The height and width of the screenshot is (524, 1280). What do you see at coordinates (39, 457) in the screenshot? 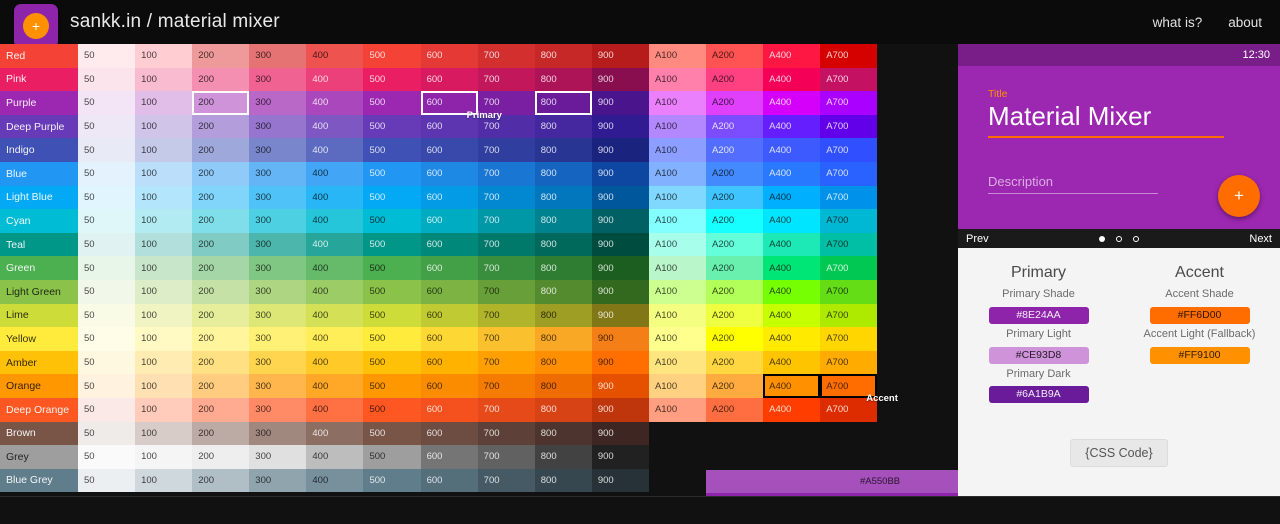
I see `palette-row-label: Grey` at bounding box center [39, 457].